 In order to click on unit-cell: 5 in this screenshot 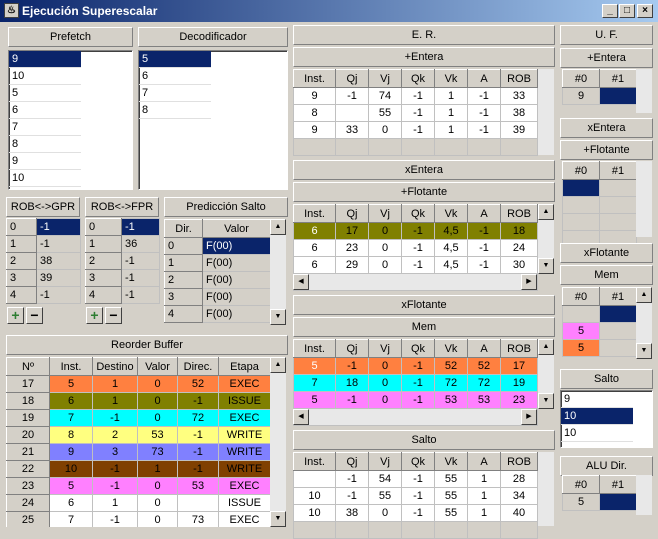, I will do `click(581, 348)`.